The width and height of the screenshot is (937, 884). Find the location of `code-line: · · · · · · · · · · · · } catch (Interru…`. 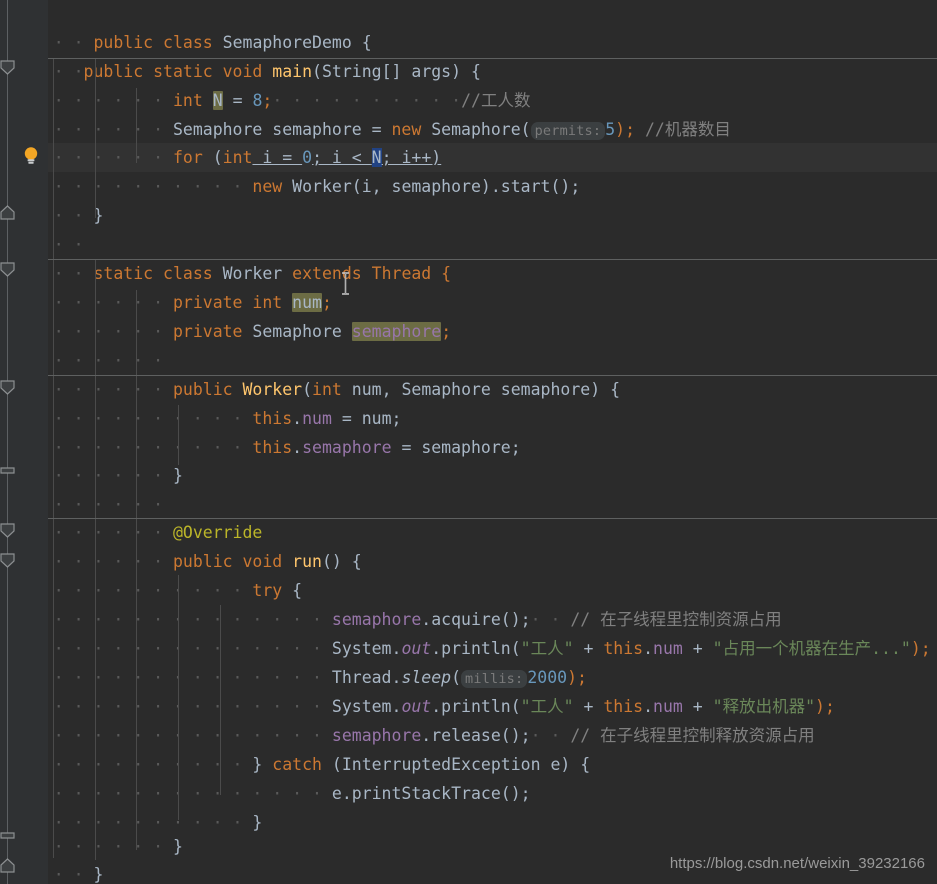

code-line: · · · · · · · · · · · · } catch (Interru… is located at coordinates (468, 764).